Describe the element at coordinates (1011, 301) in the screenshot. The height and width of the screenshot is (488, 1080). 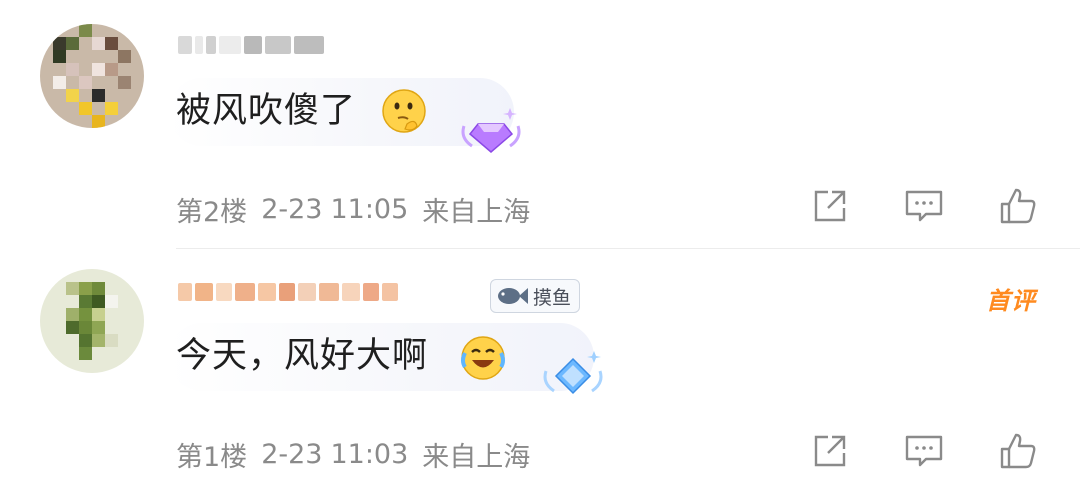
I see `first-comment-badge: 首评` at that location.